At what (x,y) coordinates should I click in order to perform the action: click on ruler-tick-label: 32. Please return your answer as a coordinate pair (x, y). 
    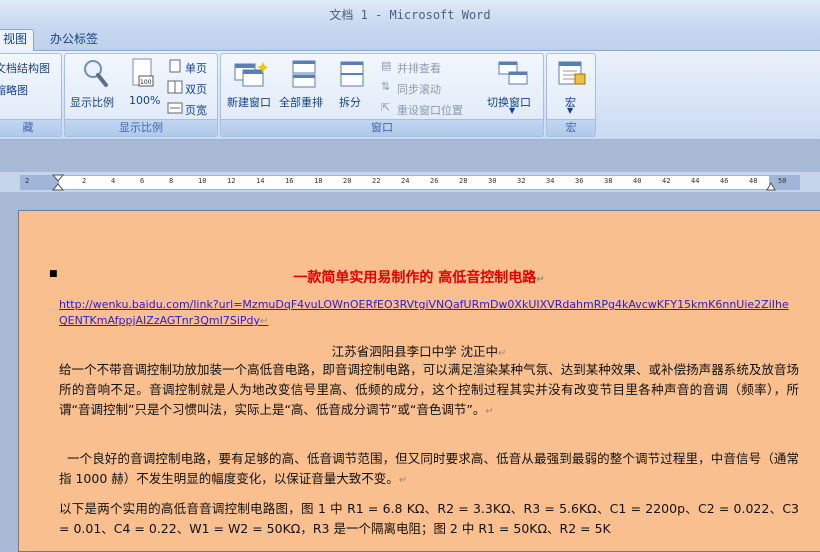
    Looking at the image, I should click on (521, 181).